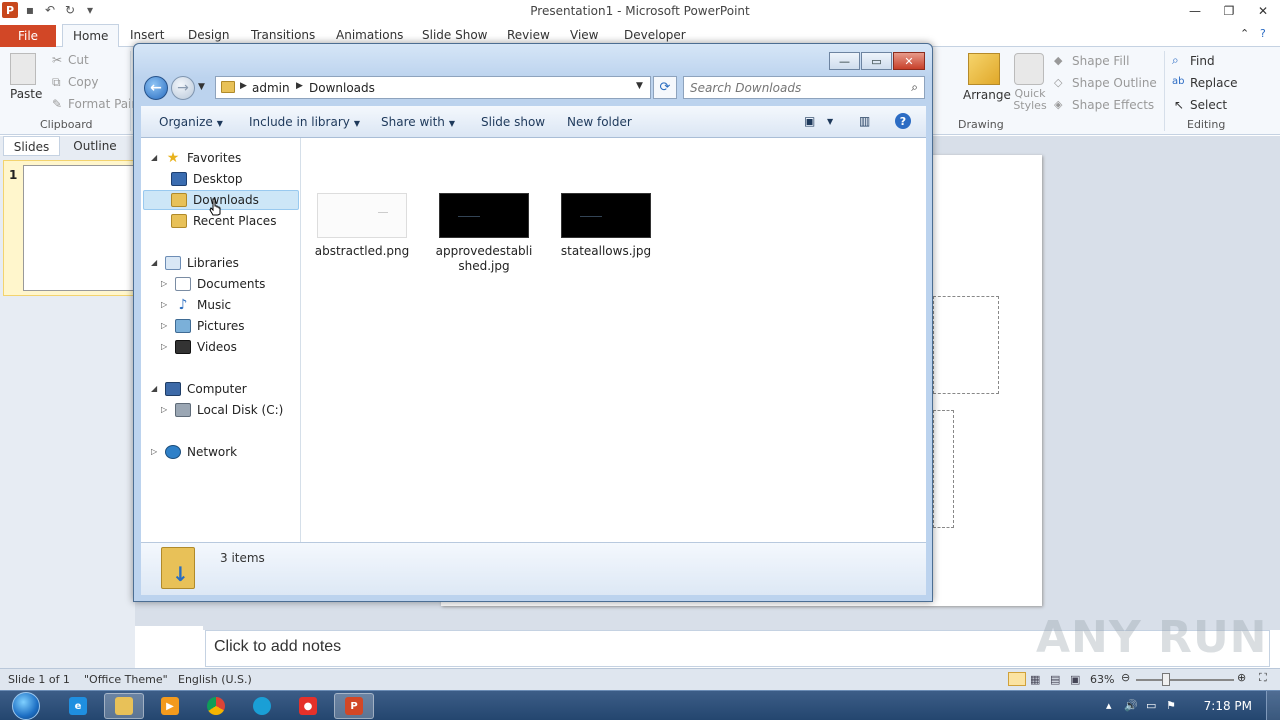  What do you see at coordinates (914, 87) in the screenshot?
I see `search-icon: ⌕` at bounding box center [914, 87].